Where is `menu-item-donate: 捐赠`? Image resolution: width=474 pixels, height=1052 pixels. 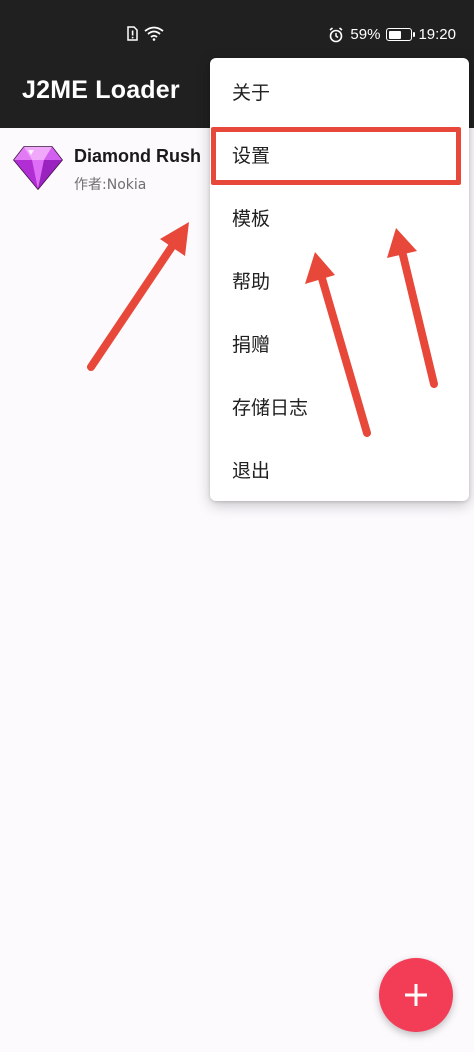 menu-item-donate: 捐赠 is located at coordinates (339, 343).